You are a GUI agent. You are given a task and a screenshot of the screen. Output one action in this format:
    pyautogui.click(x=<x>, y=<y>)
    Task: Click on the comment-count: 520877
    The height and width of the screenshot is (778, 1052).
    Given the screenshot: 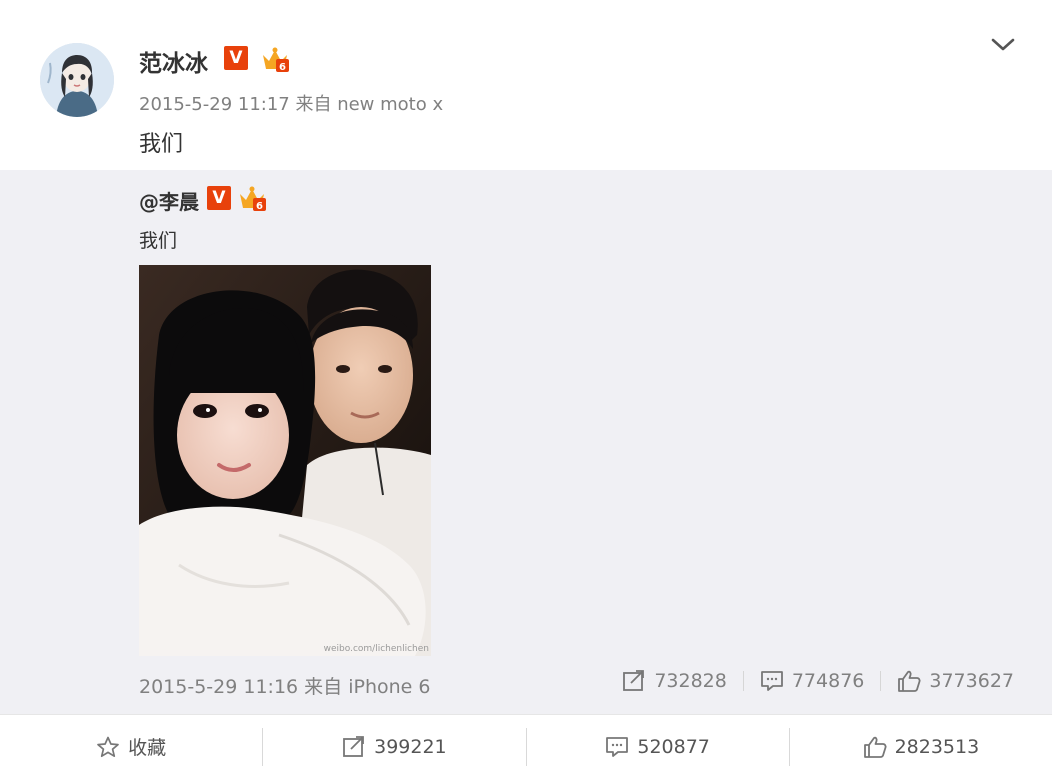 What is the action you would take?
    pyautogui.click(x=673, y=746)
    